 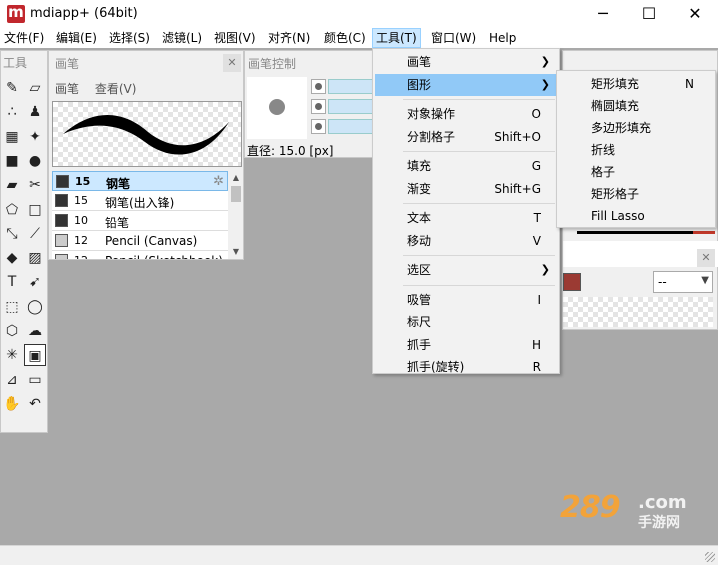 I want to click on menu-color: 颜色(C), so click(x=345, y=38).